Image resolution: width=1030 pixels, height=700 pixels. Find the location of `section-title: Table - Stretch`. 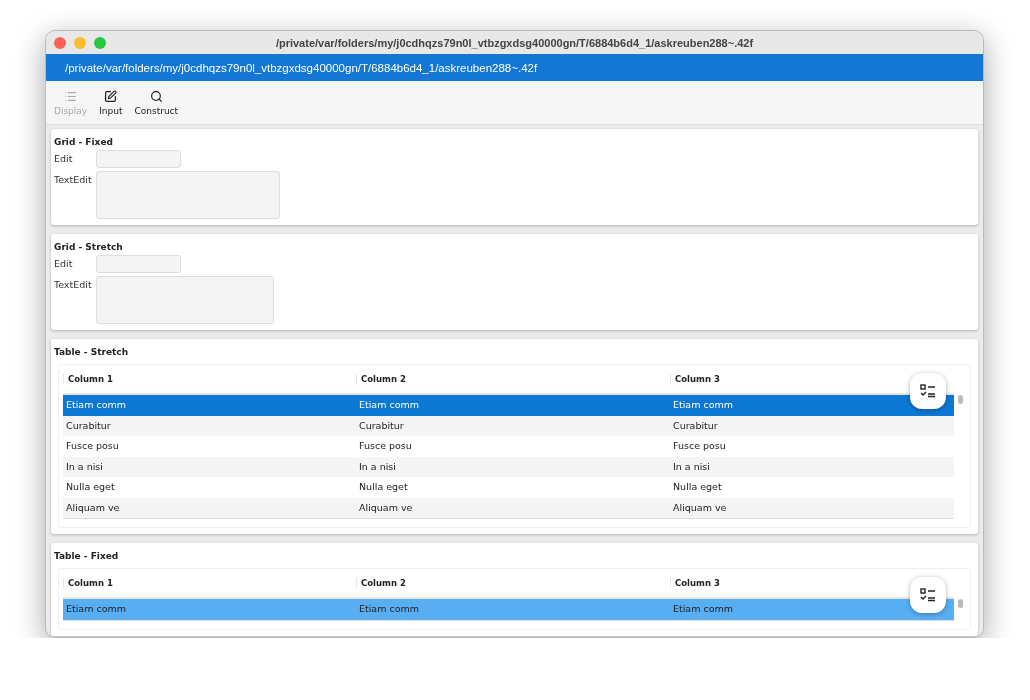

section-title: Table - Stretch is located at coordinates (91, 352).